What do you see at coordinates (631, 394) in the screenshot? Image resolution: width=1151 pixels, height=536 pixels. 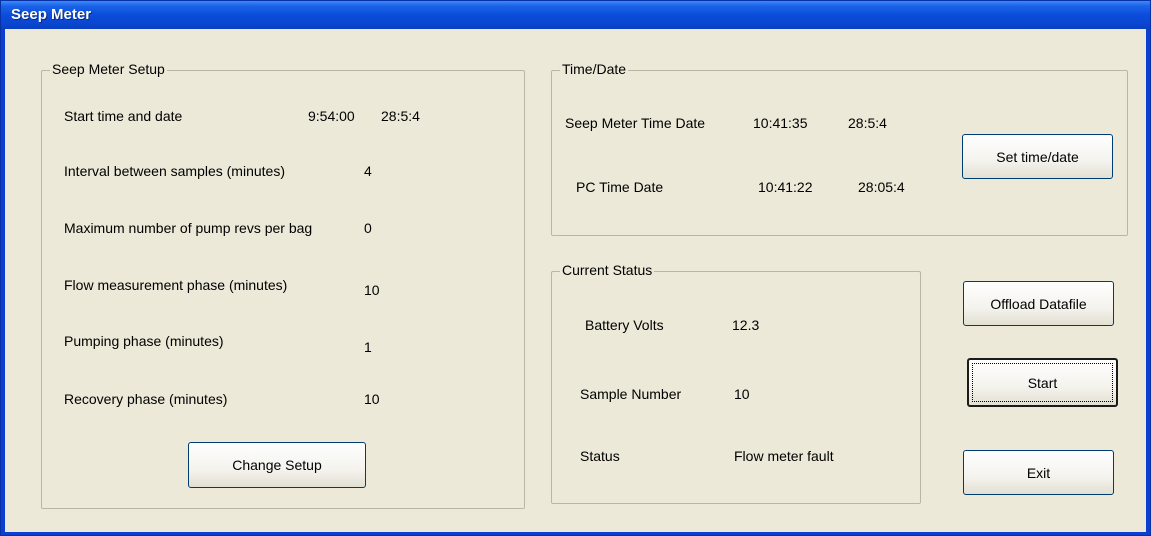 I see `sample-number-label: Sample Number` at bounding box center [631, 394].